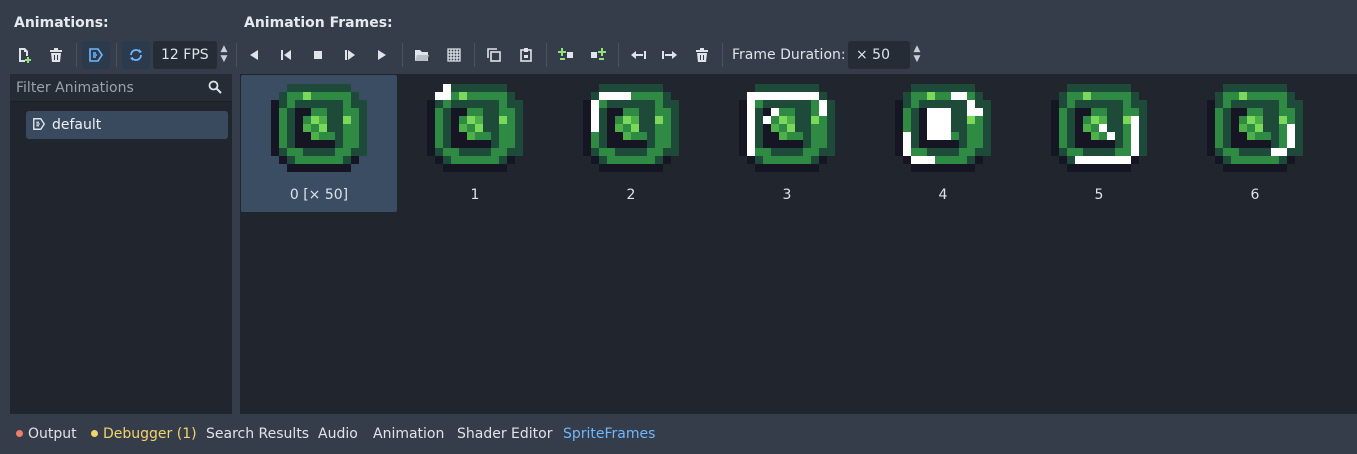 This screenshot has width=1357, height=454. What do you see at coordinates (96, 55) in the screenshot?
I see `autoplay-on-load-button` at bounding box center [96, 55].